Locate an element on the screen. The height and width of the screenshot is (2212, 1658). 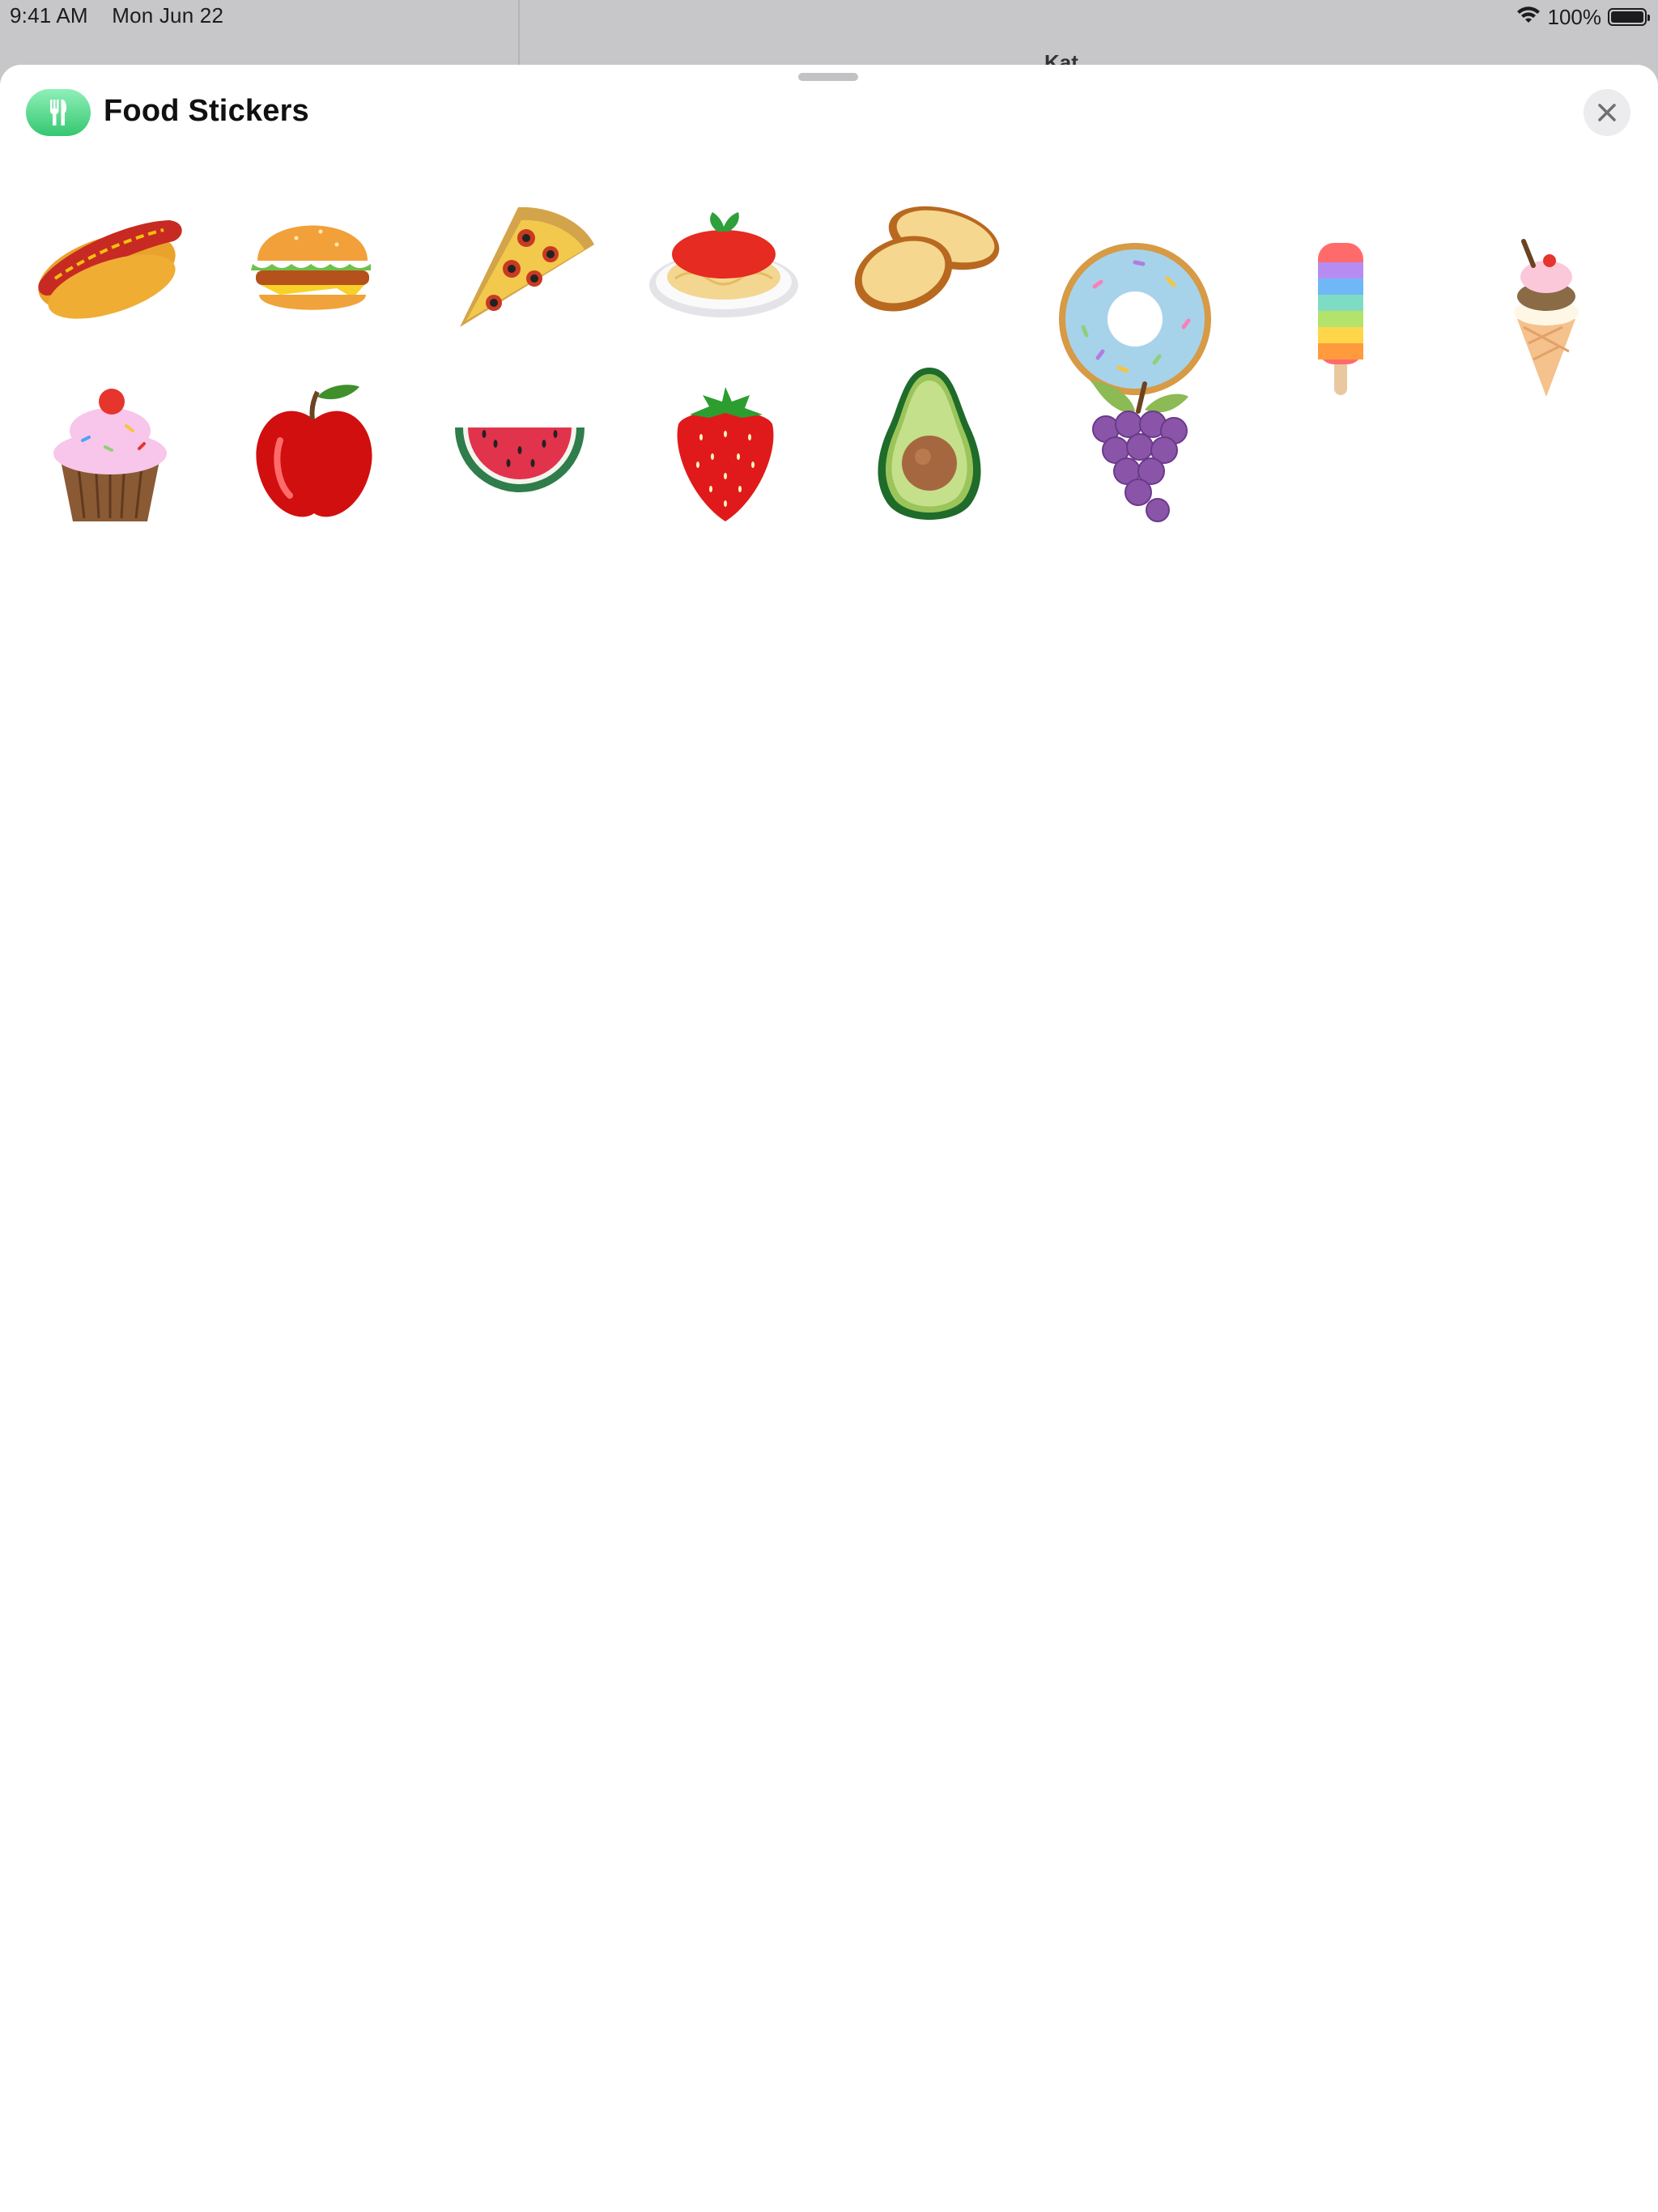
status-time-date: 9:41 AM Mon Jun 22 is located at coordinates (116, 16).